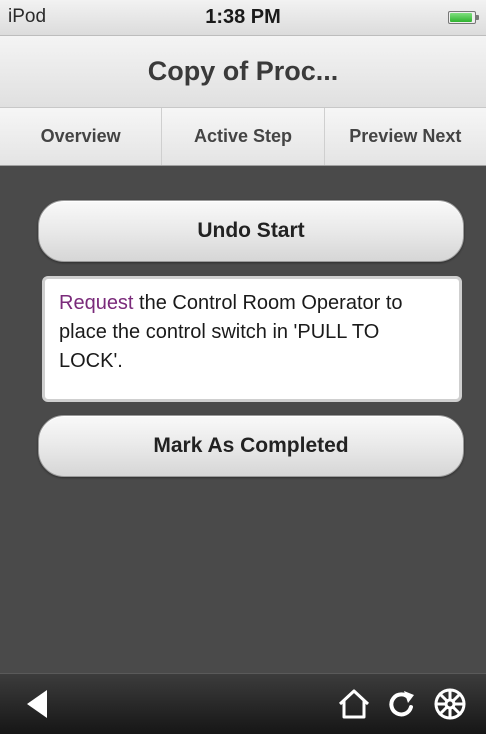 This screenshot has height=734, width=486. I want to click on battery-level-fill, so click(461, 17).